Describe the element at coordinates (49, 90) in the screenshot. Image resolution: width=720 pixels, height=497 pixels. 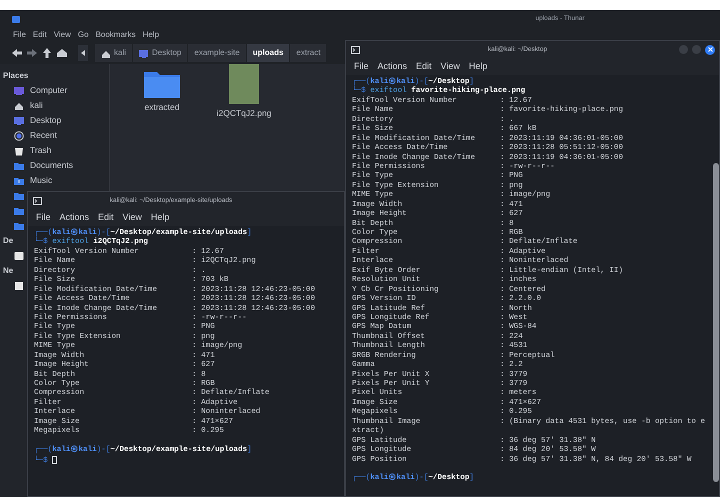
I see `sidebar-item: Computer` at that location.